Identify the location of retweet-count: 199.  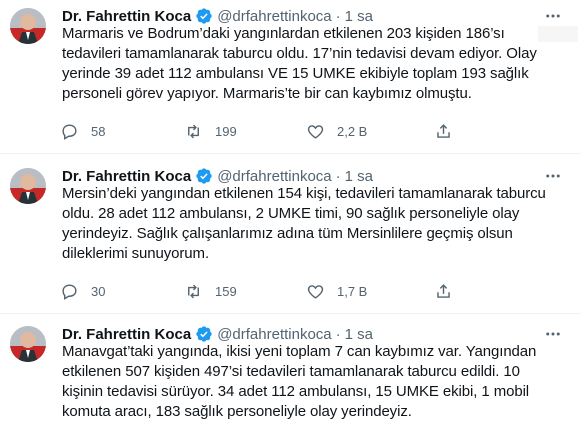
(226, 131).